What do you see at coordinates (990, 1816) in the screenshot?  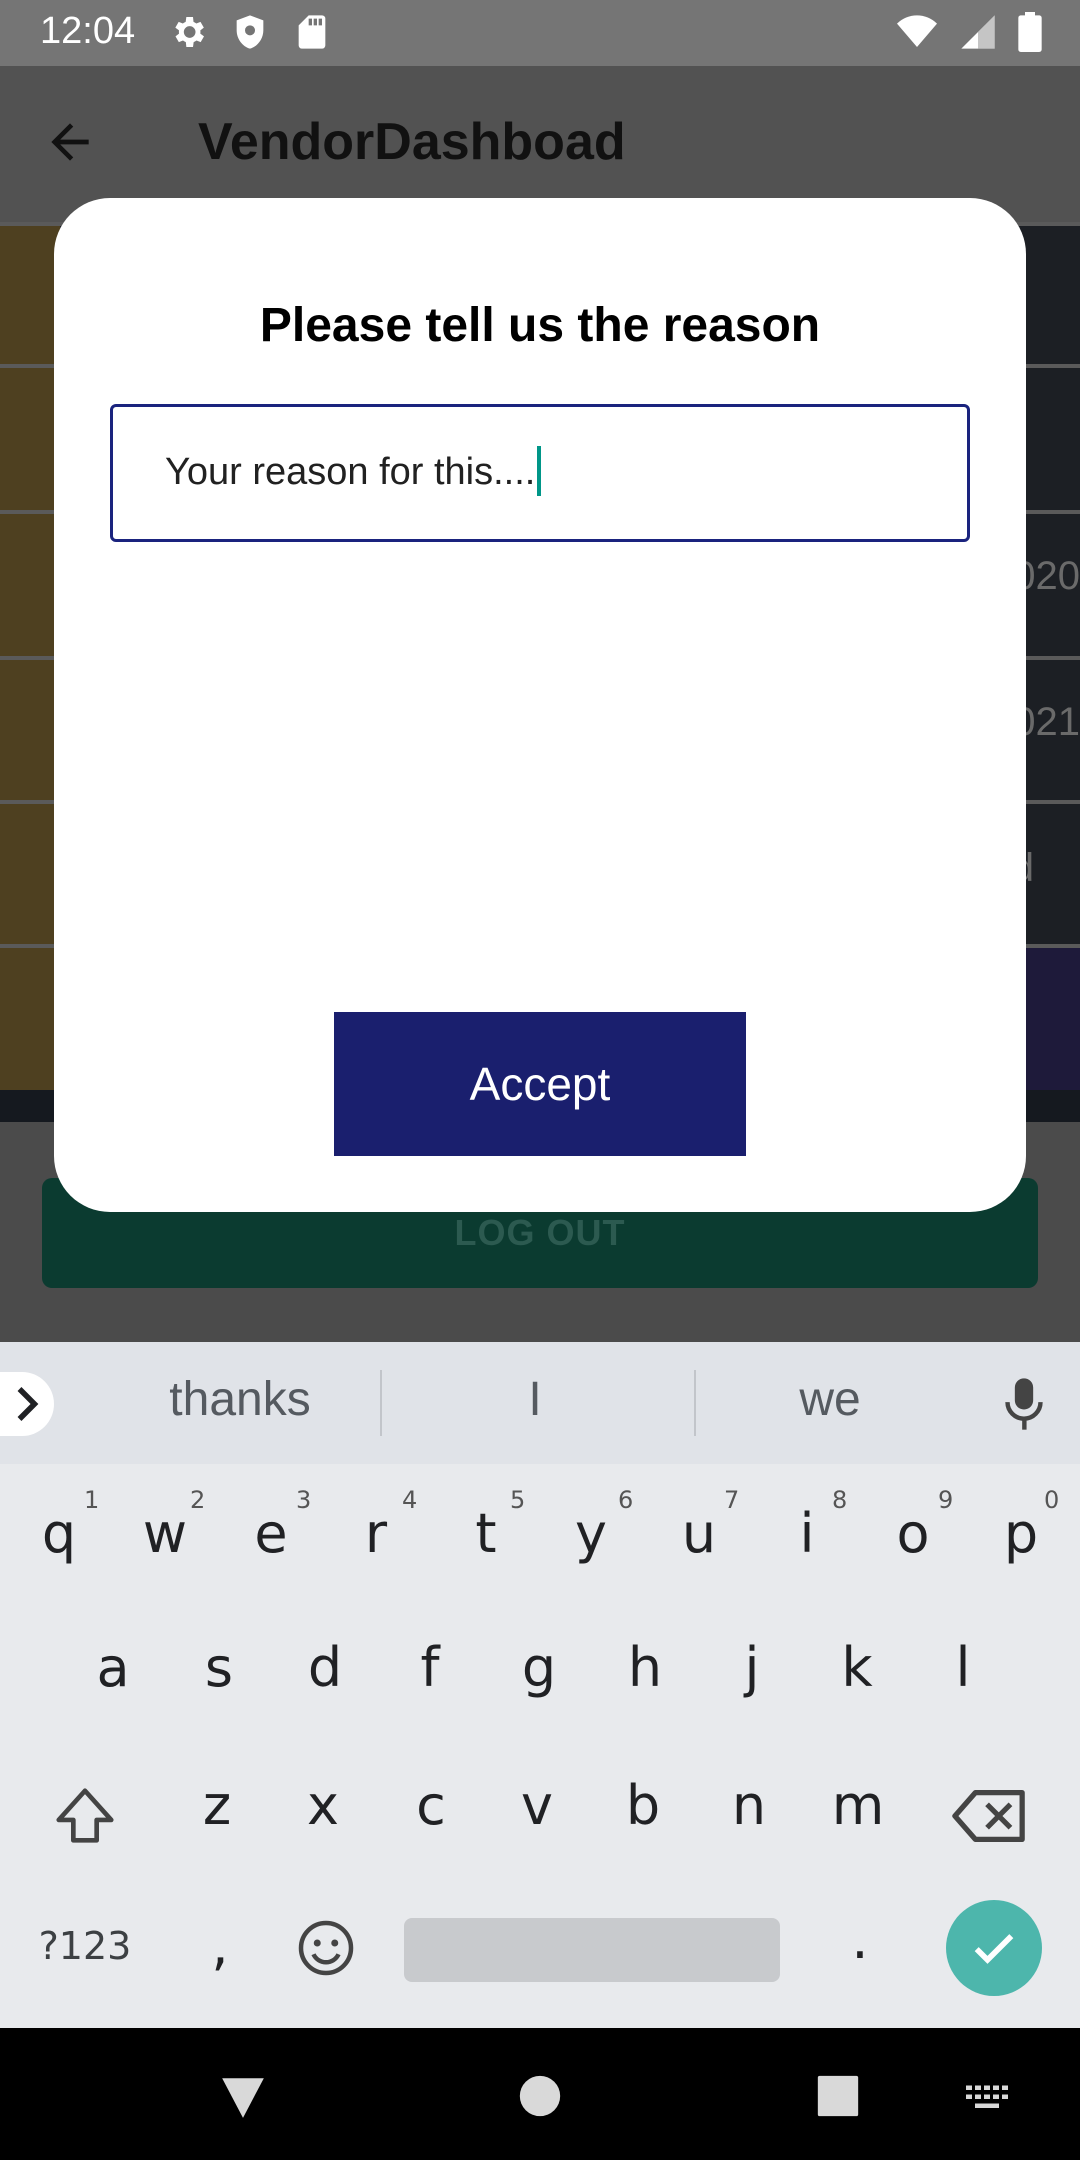 I see `backspace-icon` at bounding box center [990, 1816].